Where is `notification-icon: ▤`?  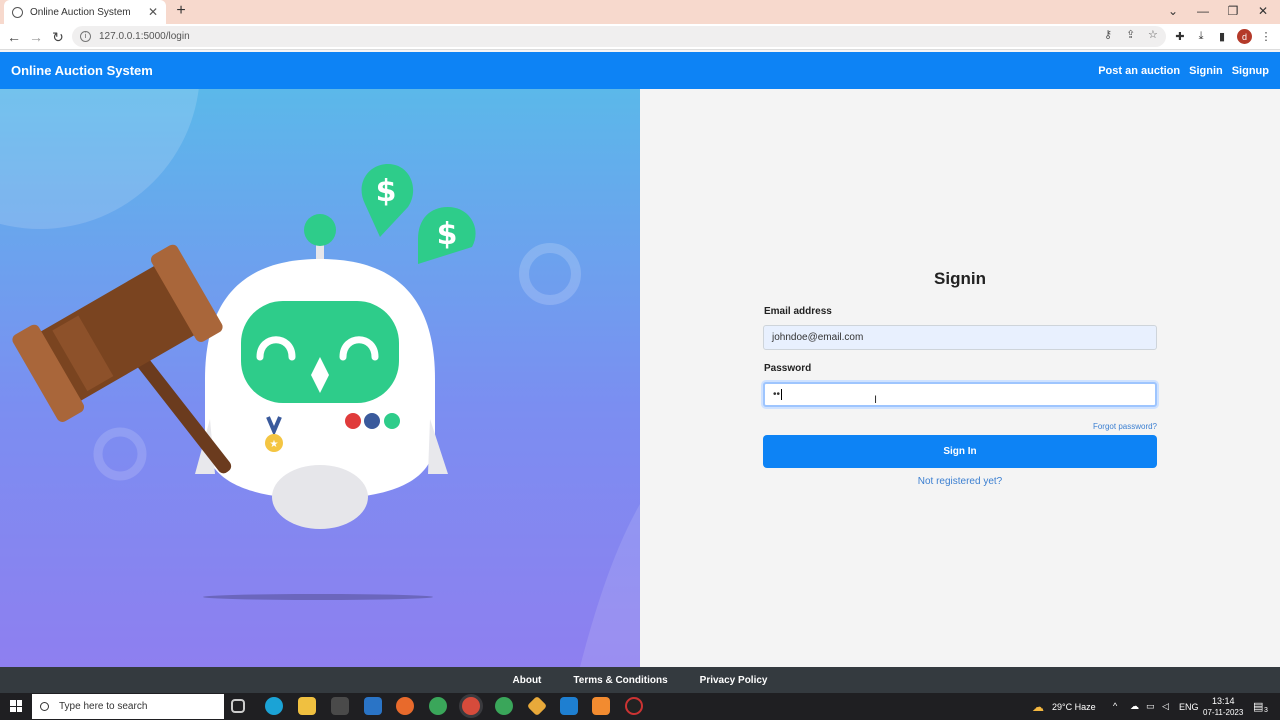 notification-icon: ▤ is located at coordinates (1258, 706).